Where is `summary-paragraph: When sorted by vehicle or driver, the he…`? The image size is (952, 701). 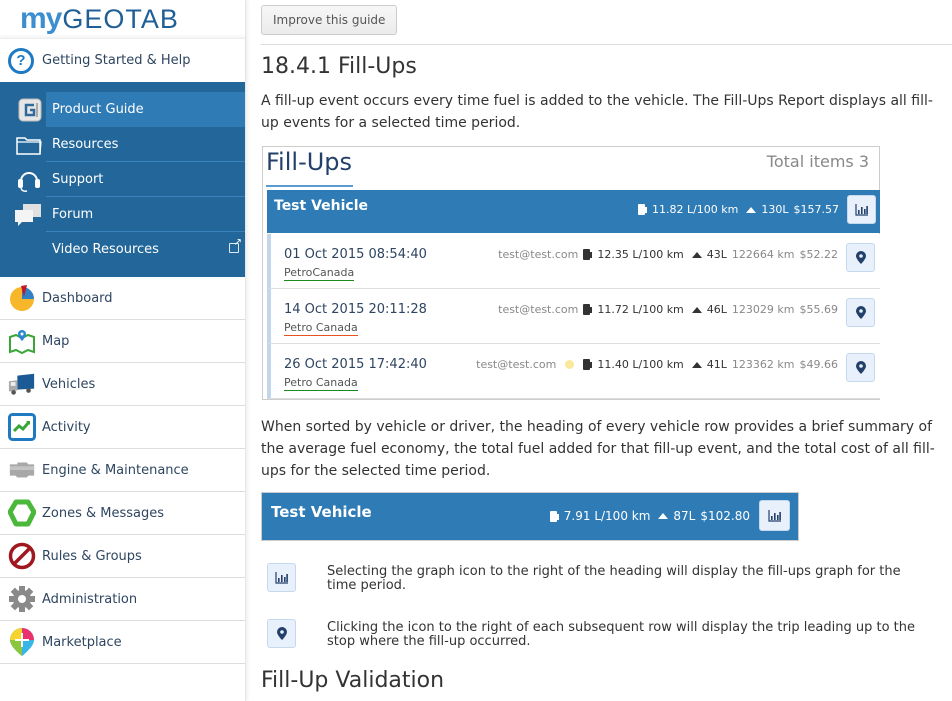 summary-paragraph: When sorted by vehicle or driver, the he… is located at coordinates (598, 449).